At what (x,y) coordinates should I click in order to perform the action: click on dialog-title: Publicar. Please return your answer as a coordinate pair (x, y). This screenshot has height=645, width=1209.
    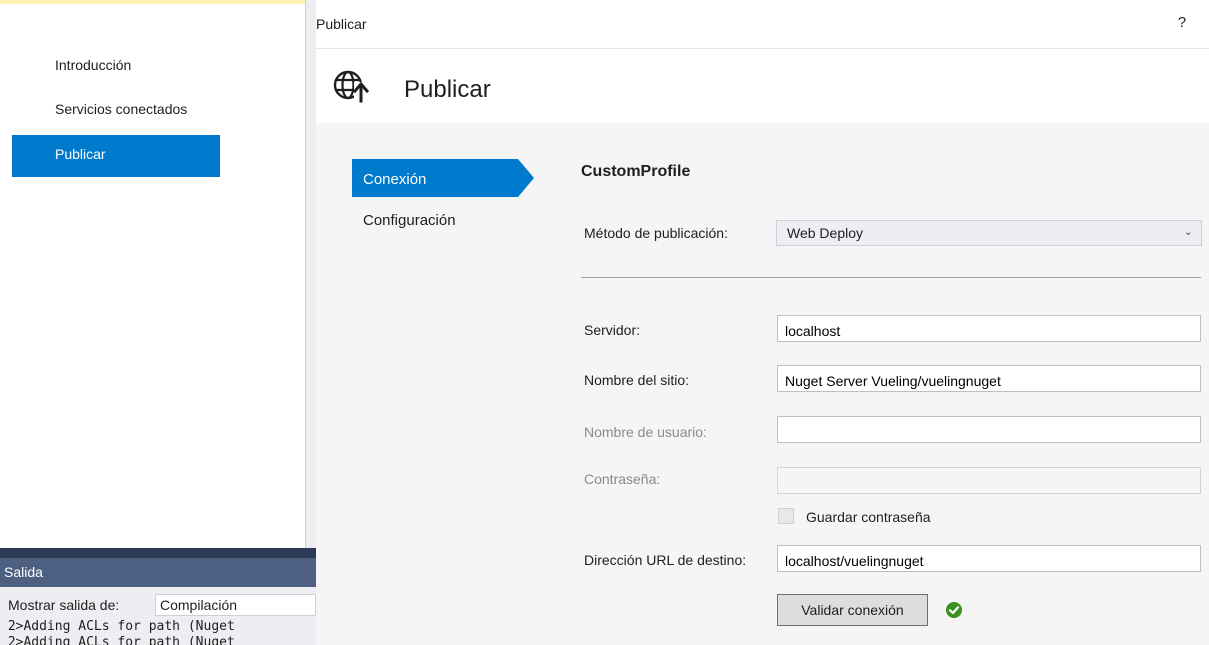
    Looking at the image, I should click on (341, 24).